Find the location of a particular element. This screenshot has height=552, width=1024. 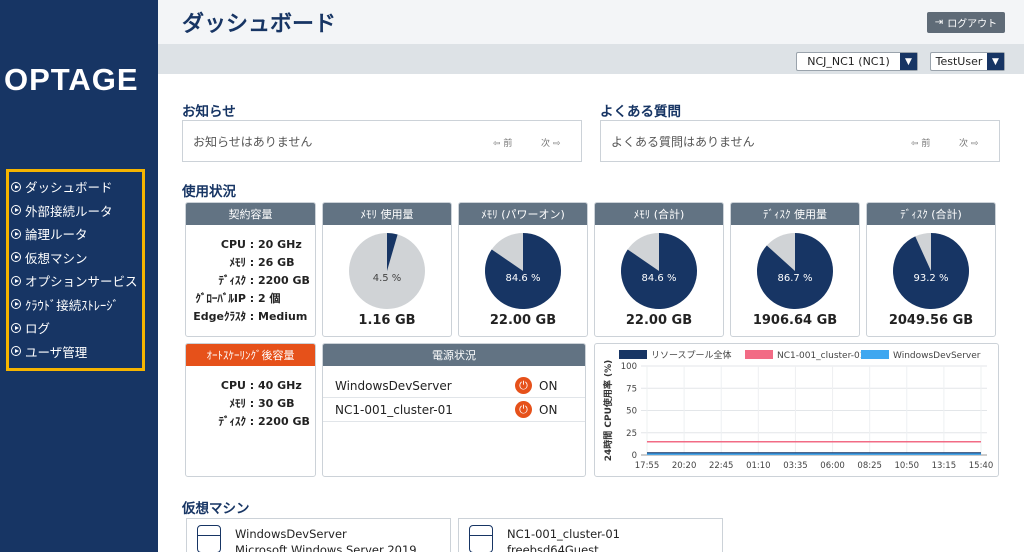

sidebar-item-user-management: ユーザ管理 is located at coordinates (76, 352).